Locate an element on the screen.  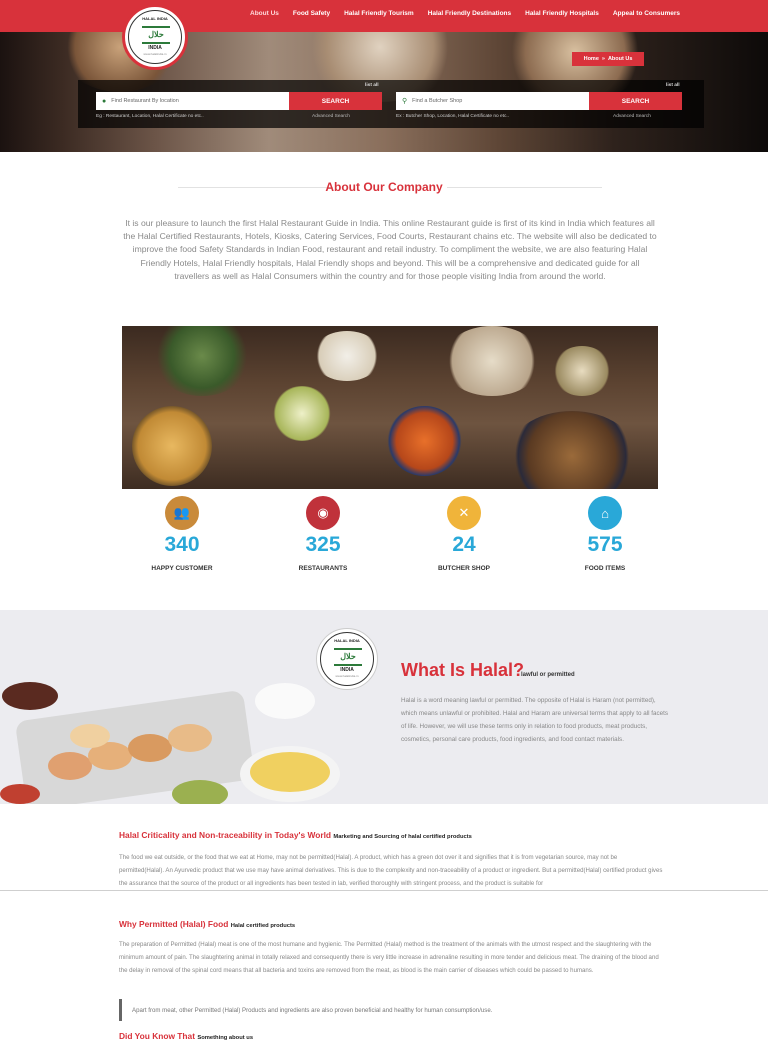
stat-value: 24 is located at coordinates (464, 544).